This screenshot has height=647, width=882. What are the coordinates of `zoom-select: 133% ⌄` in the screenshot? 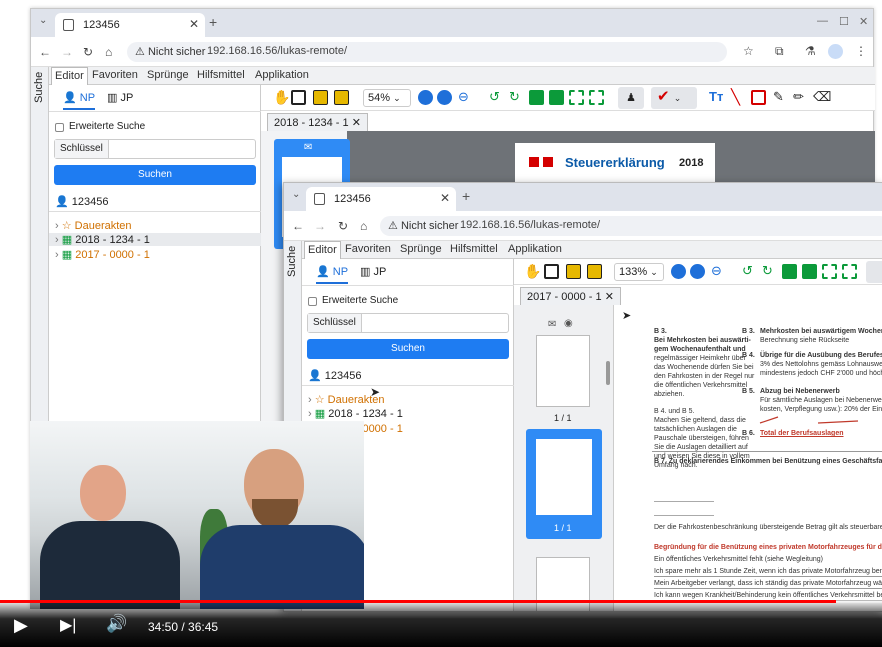 It's located at (639, 272).